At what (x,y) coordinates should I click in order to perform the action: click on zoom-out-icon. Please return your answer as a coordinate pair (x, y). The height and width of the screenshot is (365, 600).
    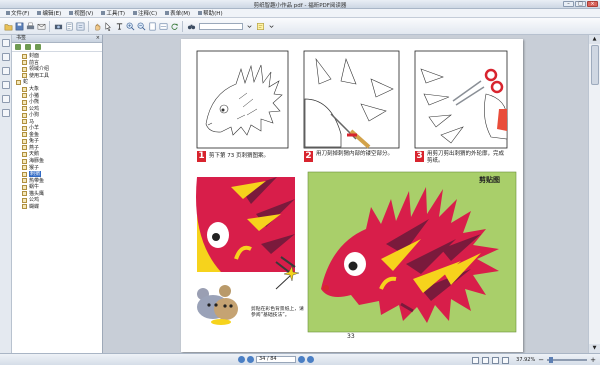
    Looking at the image, I should click on (141, 26).